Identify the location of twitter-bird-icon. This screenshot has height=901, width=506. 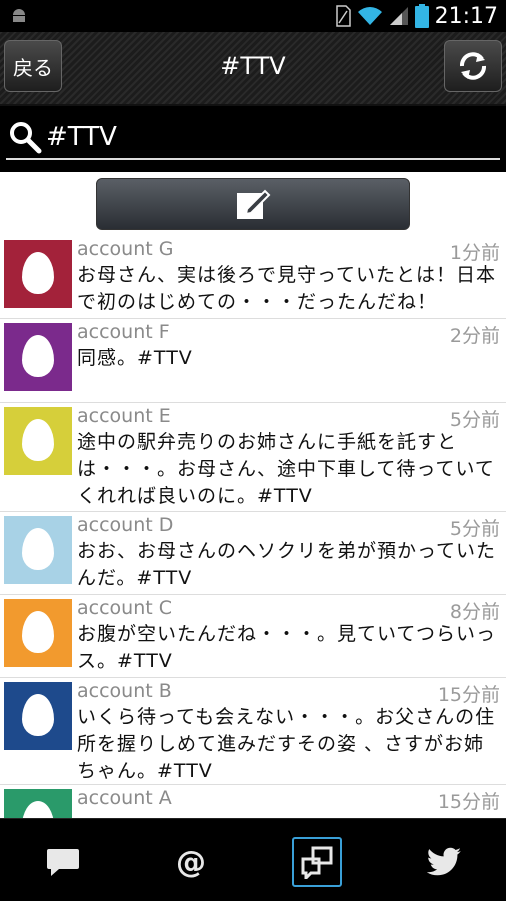
(444, 861).